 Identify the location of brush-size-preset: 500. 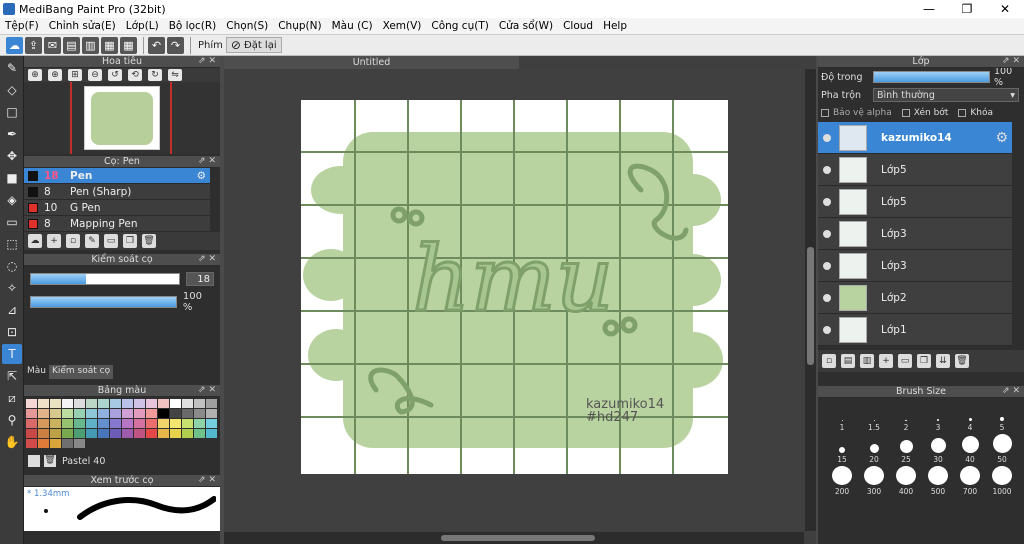
(938, 482).